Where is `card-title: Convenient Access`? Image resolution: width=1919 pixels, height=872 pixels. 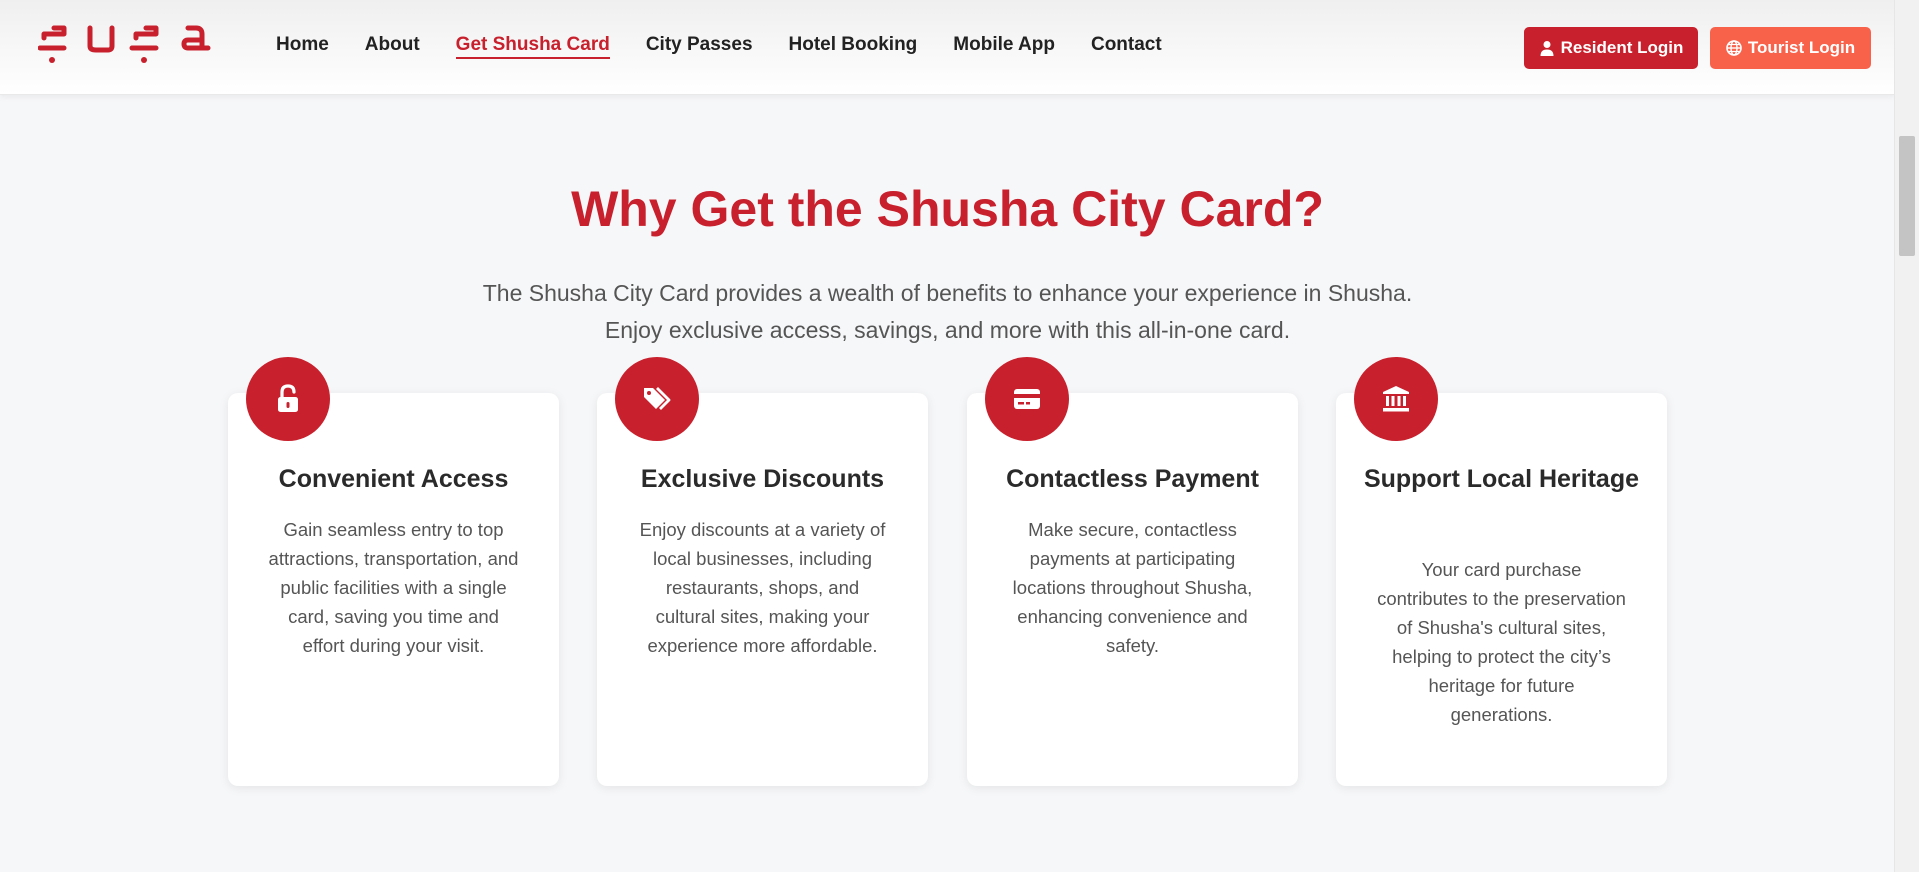
card-title: Convenient Access is located at coordinates (393, 479).